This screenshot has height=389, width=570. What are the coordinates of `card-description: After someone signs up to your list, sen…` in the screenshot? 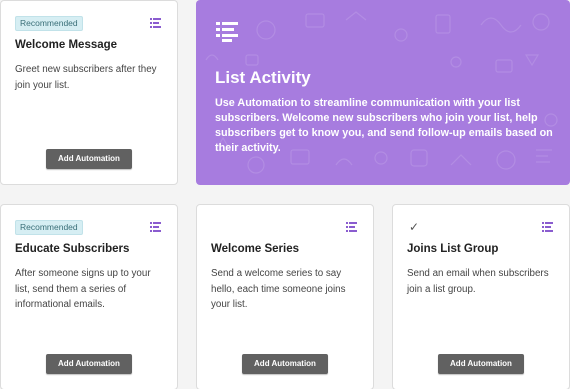 It's located at (83, 289).